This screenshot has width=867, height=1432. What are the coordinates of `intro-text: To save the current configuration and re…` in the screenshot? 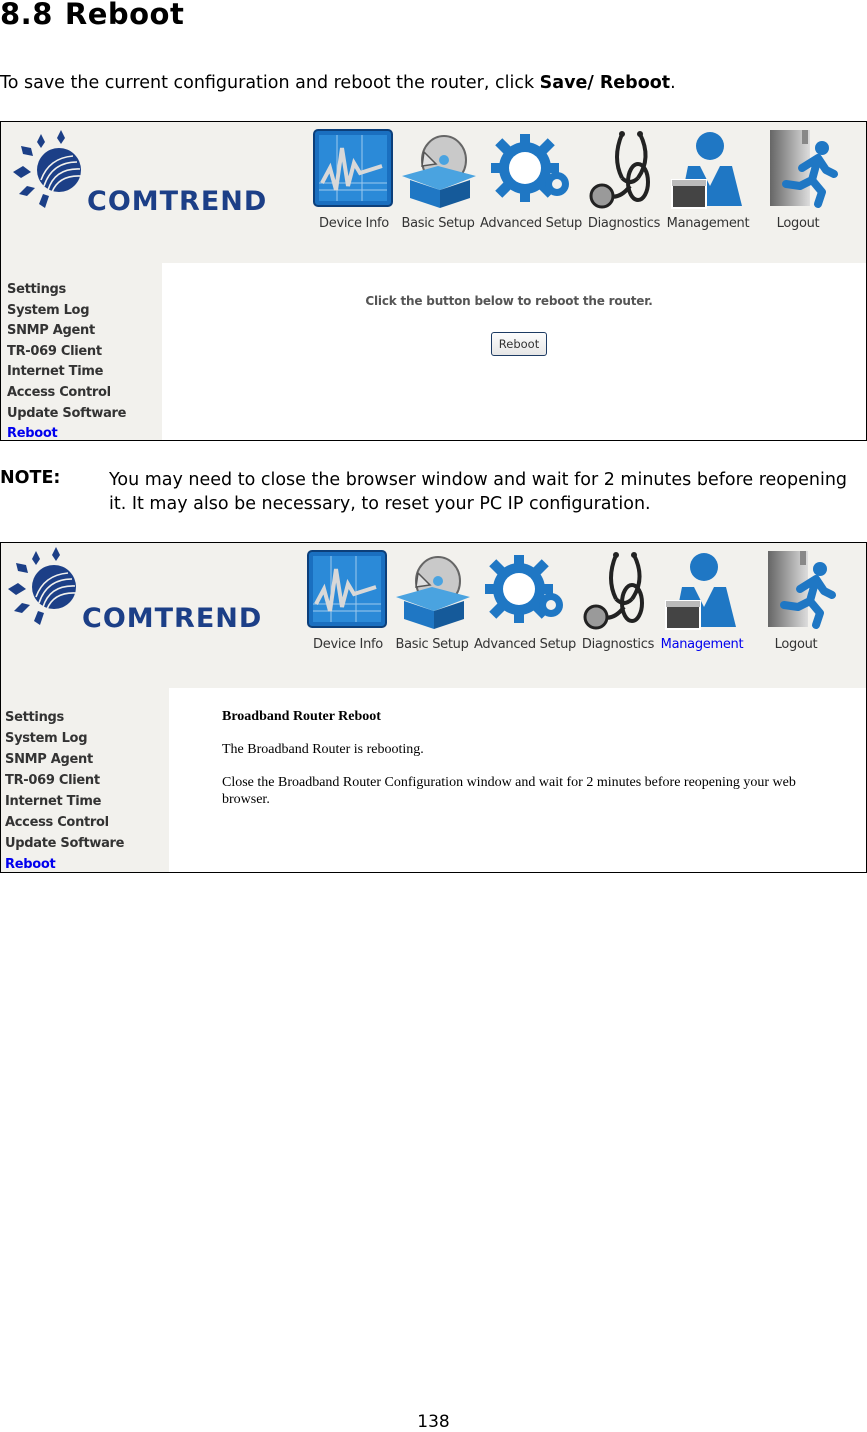 It's located at (270, 83).